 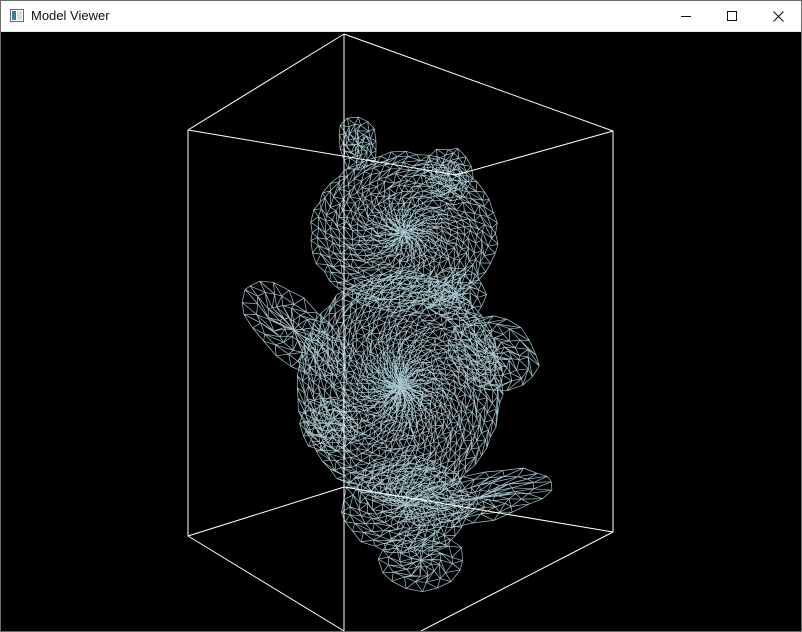 I want to click on close-icon, so click(x=778, y=16).